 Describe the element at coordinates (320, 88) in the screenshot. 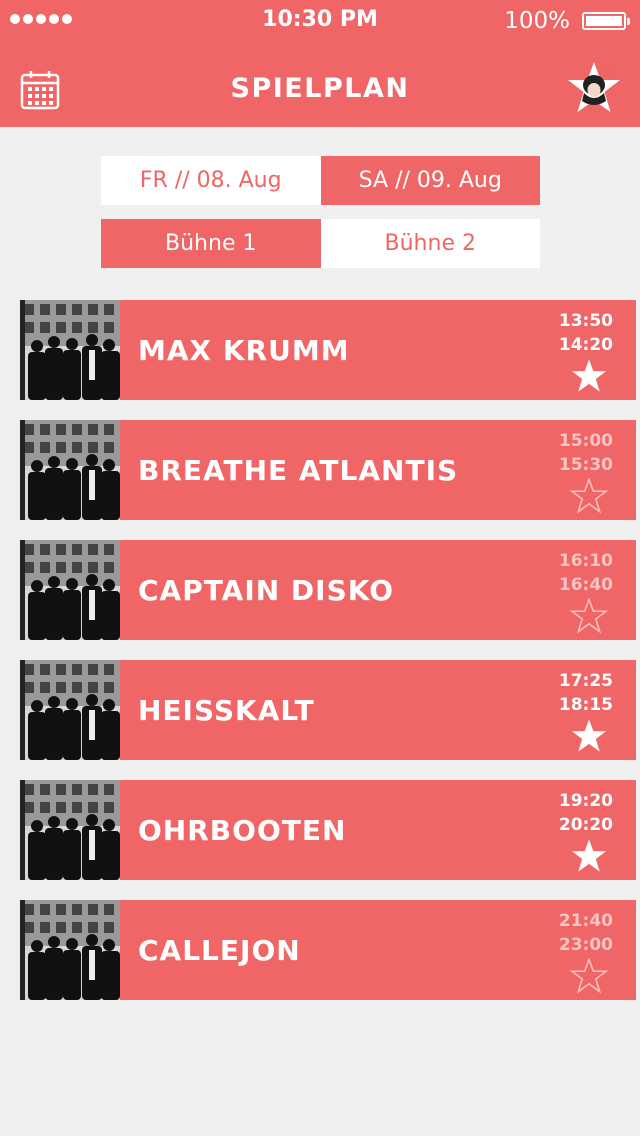

I see `page-title: SPIELPLAN` at that location.